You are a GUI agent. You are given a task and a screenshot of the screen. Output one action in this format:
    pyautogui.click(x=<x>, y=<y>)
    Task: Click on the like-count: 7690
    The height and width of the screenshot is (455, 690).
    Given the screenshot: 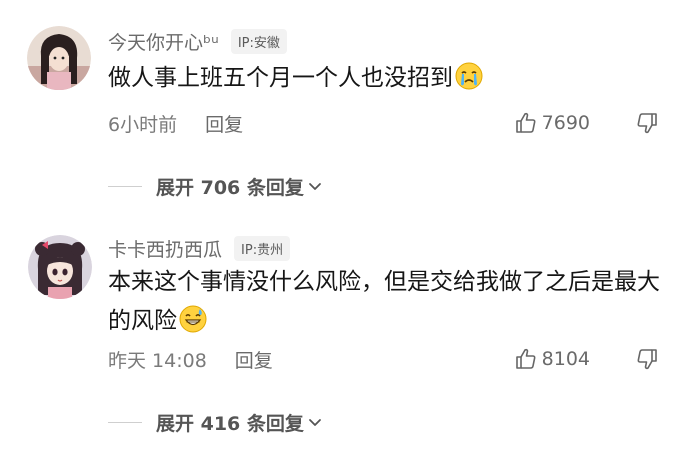 What is the action you would take?
    pyautogui.click(x=565, y=123)
    